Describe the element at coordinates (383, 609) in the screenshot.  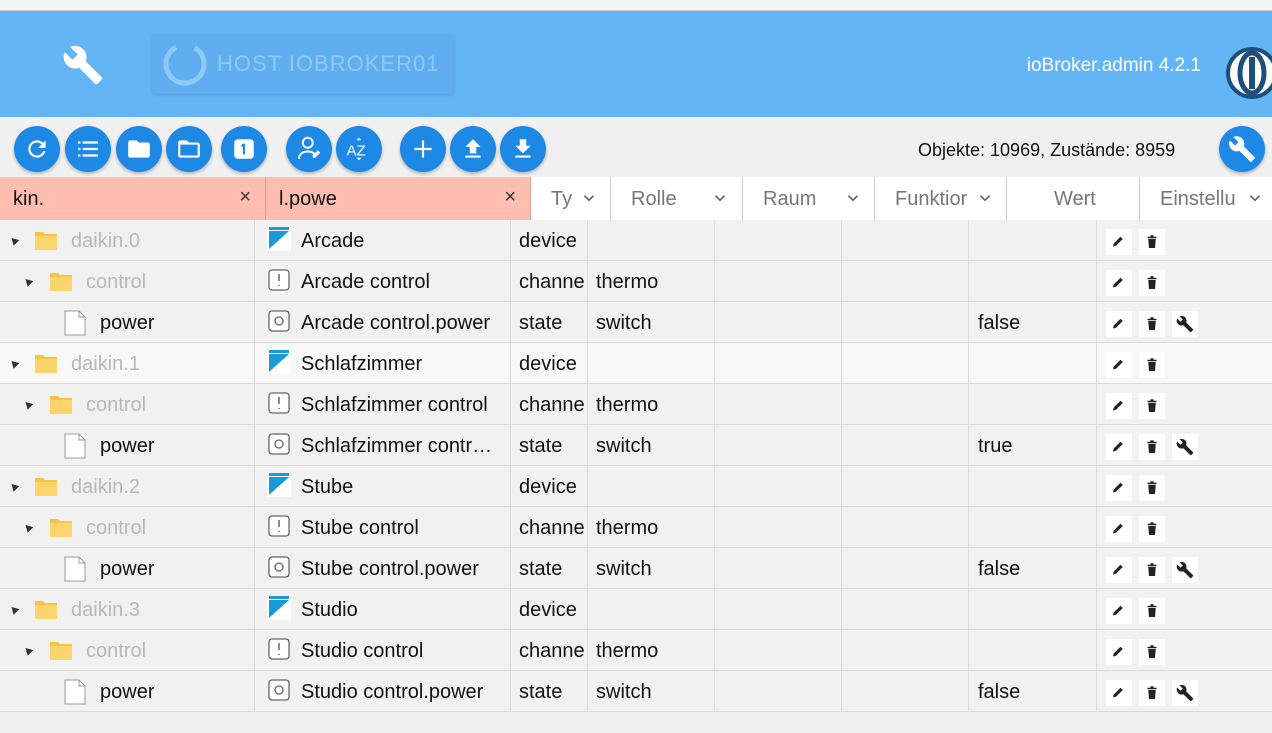
I see `name-cell: Studio` at that location.